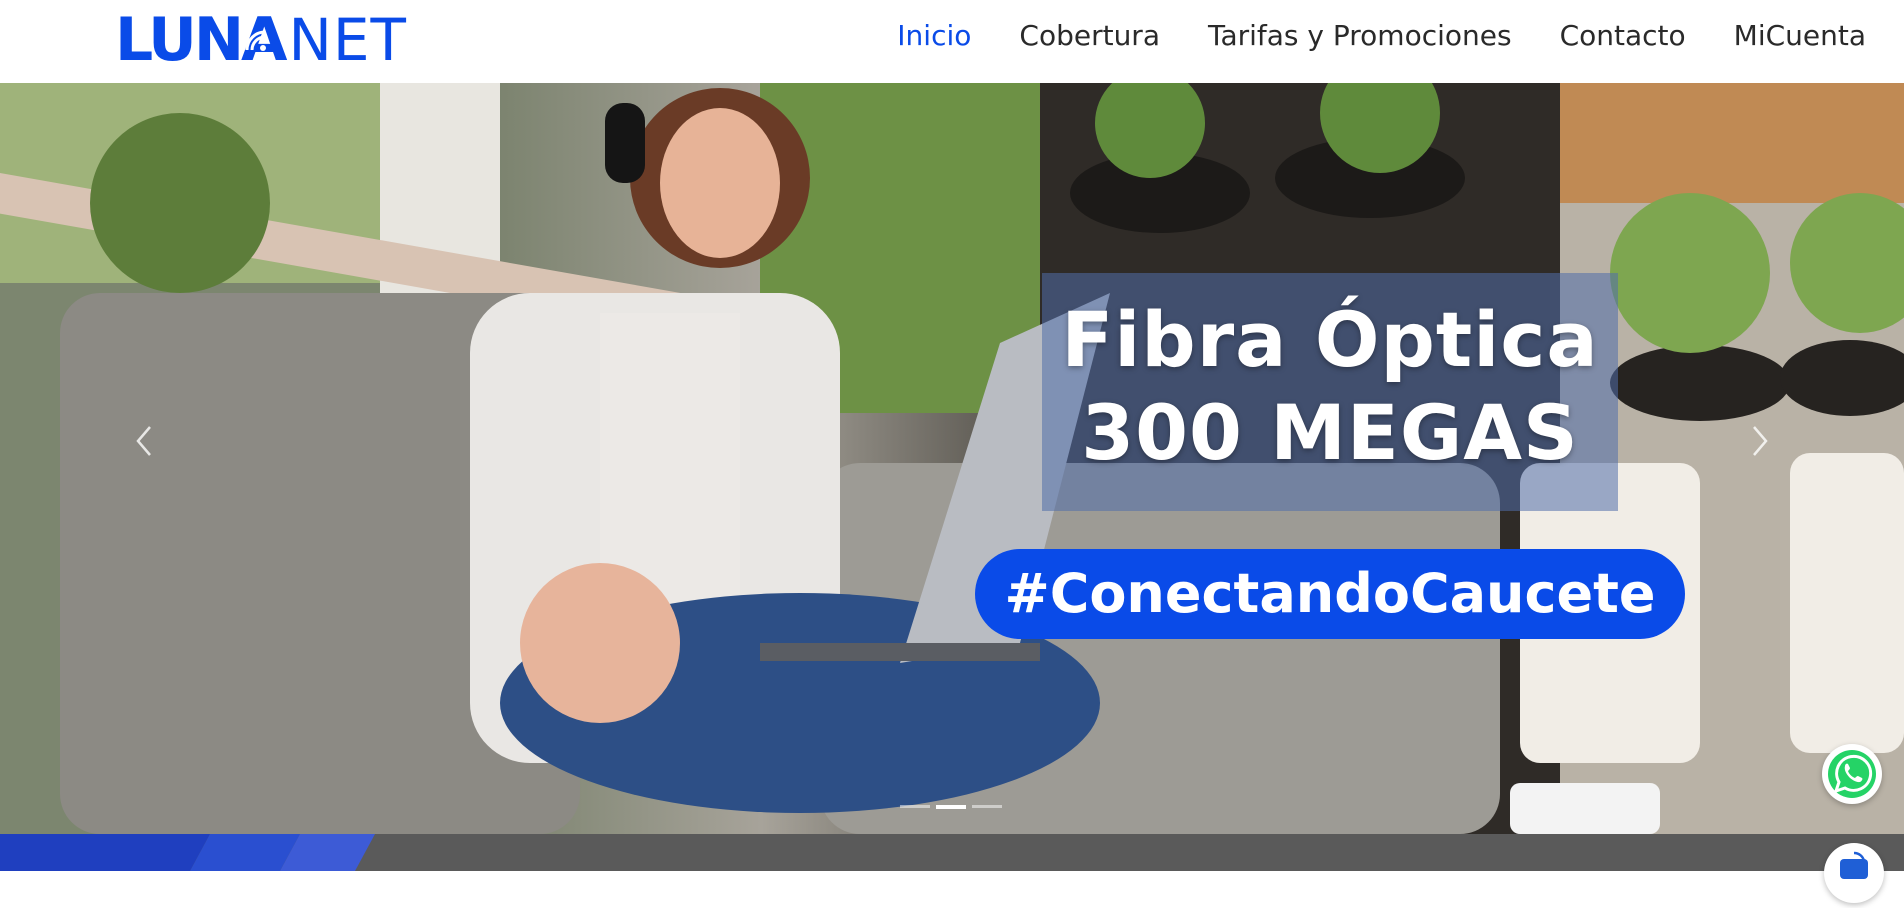 The width and height of the screenshot is (1904, 908). What do you see at coordinates (1330, 432) in the screenshot?
I see `headline-line-2: 300 MEGAS` at bounding box center [1330, 432].